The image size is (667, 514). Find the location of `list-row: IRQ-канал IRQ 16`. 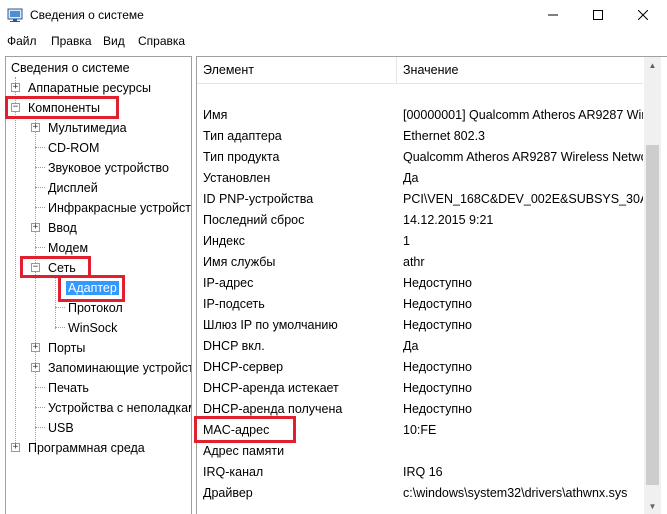

list-row: IRQ-канал IRQ 16 is located at coordinates (420, 472).